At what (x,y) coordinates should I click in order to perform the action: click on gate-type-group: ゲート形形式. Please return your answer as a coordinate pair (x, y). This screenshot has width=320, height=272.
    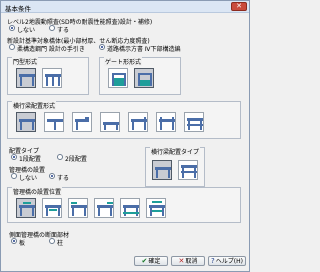
    Looking at the image, I should click on (140, 76).